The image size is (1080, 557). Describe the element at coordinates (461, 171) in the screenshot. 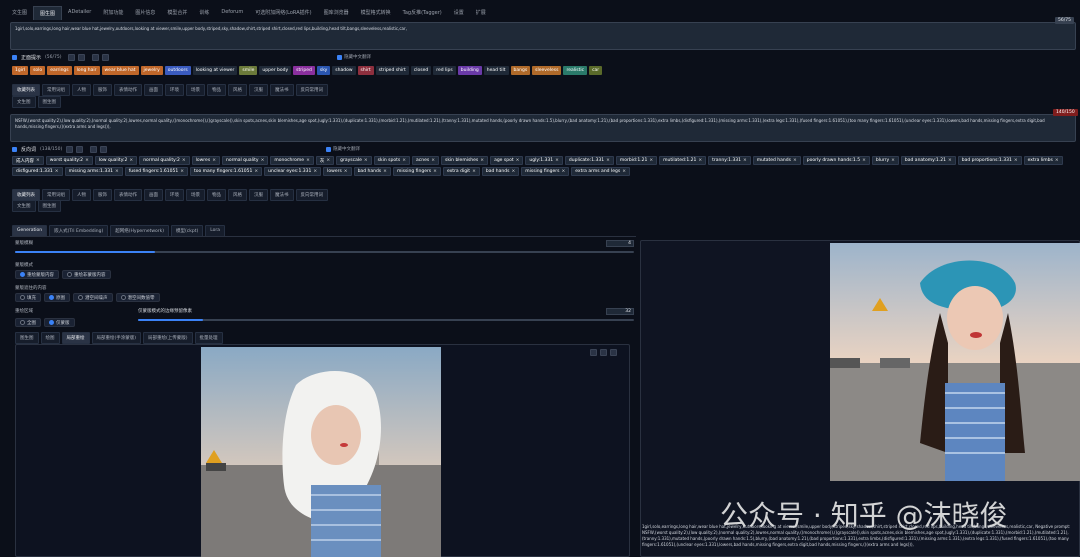

I see `negative-token: extra digit ×` at that location.